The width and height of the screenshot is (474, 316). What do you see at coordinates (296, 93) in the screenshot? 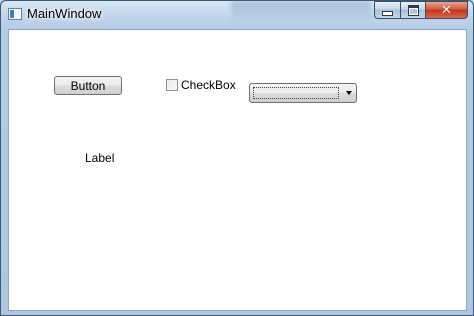
I see `combobox-selected-value` at bounding box center [296, 93].